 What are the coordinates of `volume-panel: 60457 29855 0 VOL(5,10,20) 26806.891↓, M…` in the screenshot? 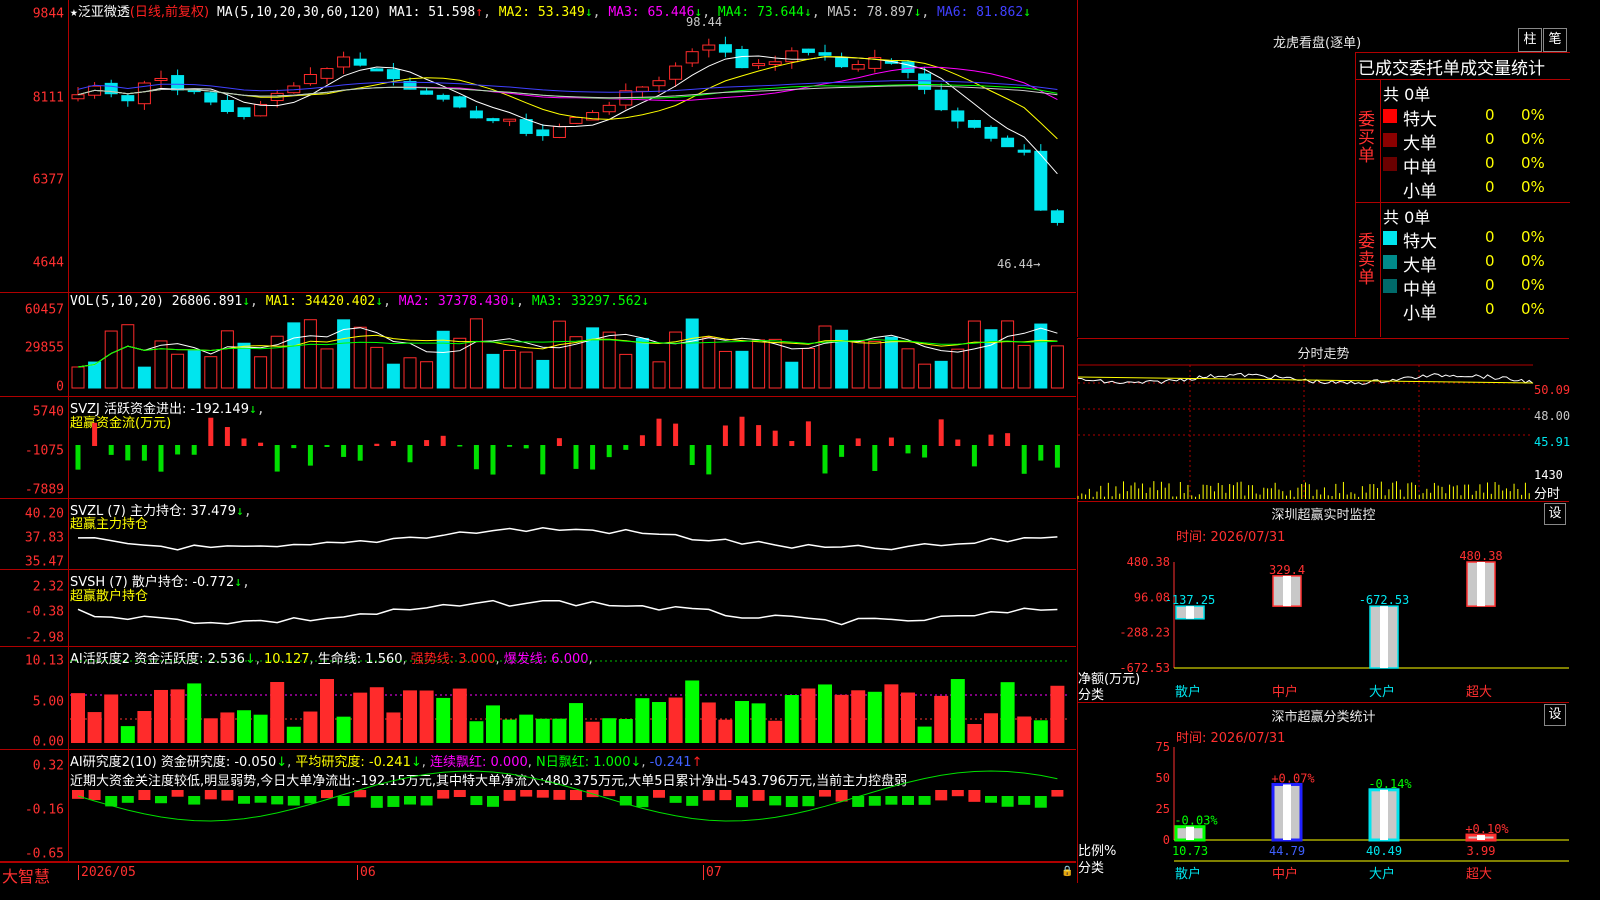 It's located at (538, 345).